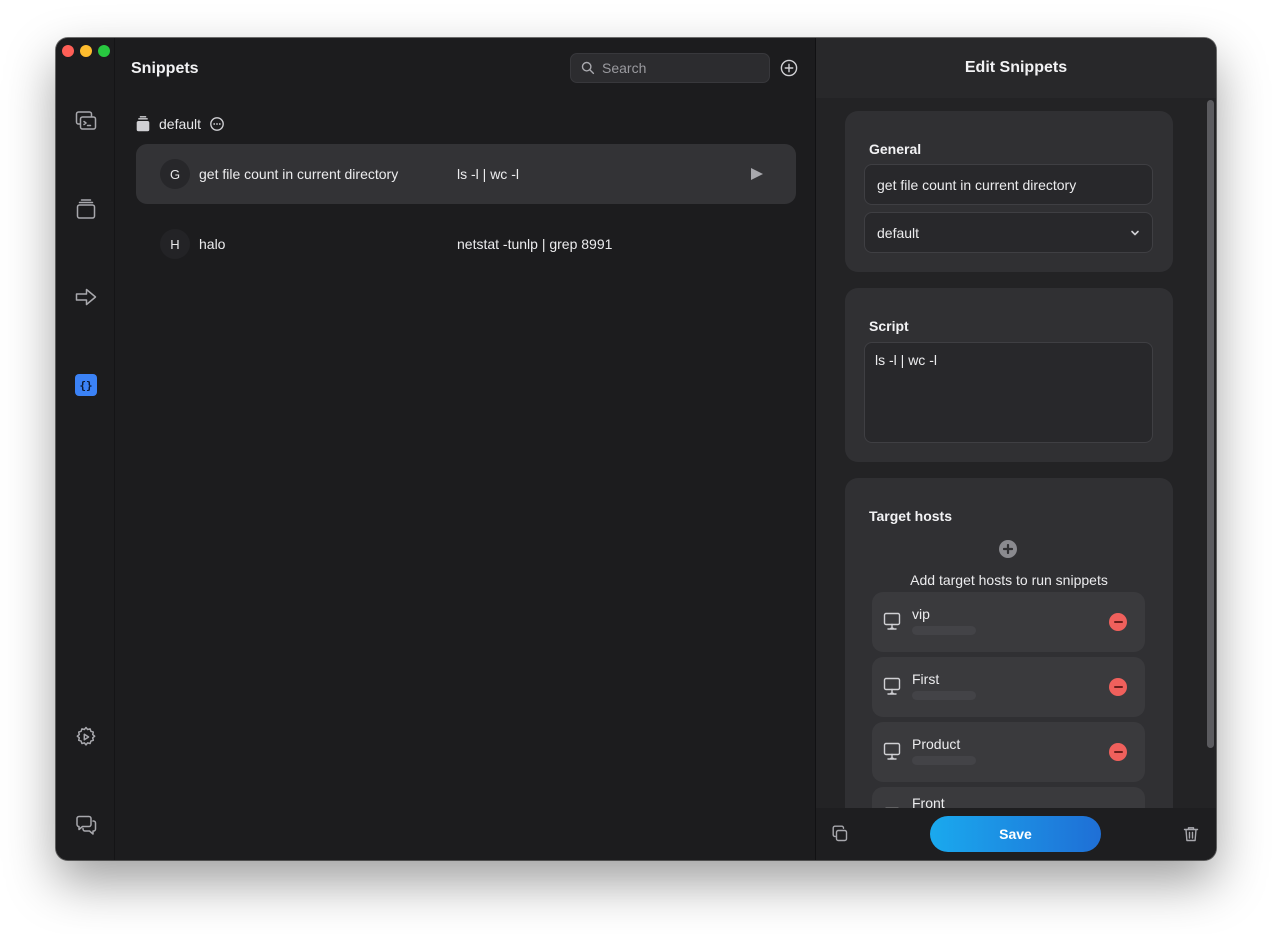 This screenshot has height=934, width=1272. Describe the element at coordinates (588, 68) in the screenshot. I see `search-icon` at that location.